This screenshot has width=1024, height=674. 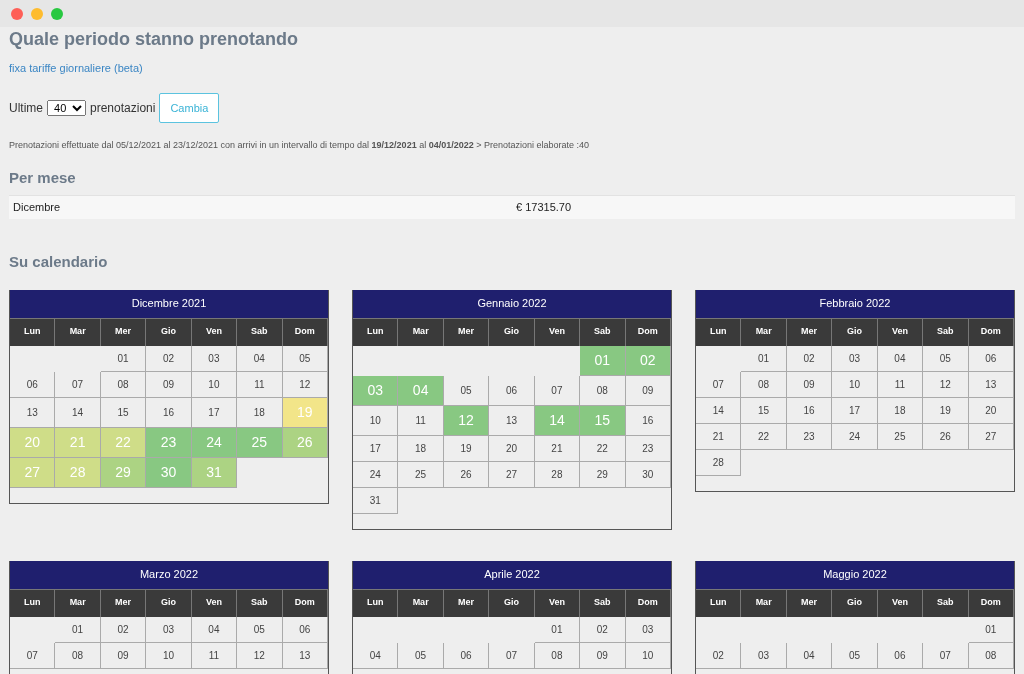 I want to click on calendar-day: 11, so click(x=260, y=384).